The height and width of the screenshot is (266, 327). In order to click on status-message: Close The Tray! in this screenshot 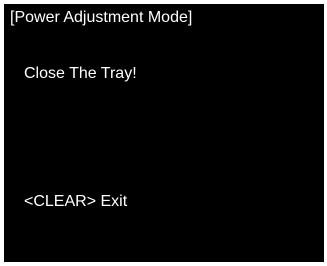, I will do `click(80, 73)`.